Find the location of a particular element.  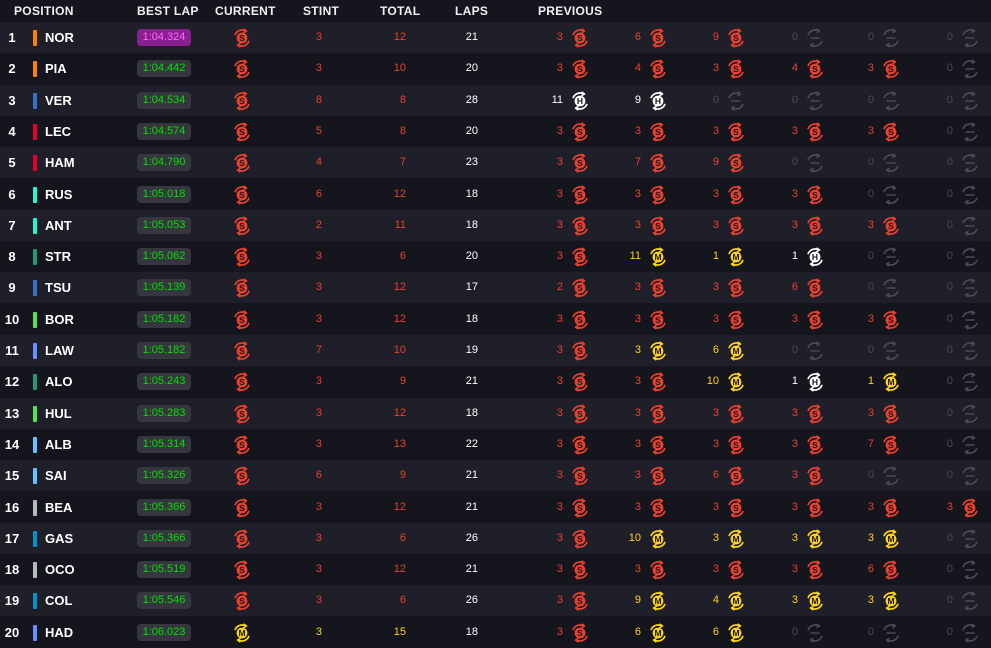

driver-code: LEC is located at coordinates (58, 131).